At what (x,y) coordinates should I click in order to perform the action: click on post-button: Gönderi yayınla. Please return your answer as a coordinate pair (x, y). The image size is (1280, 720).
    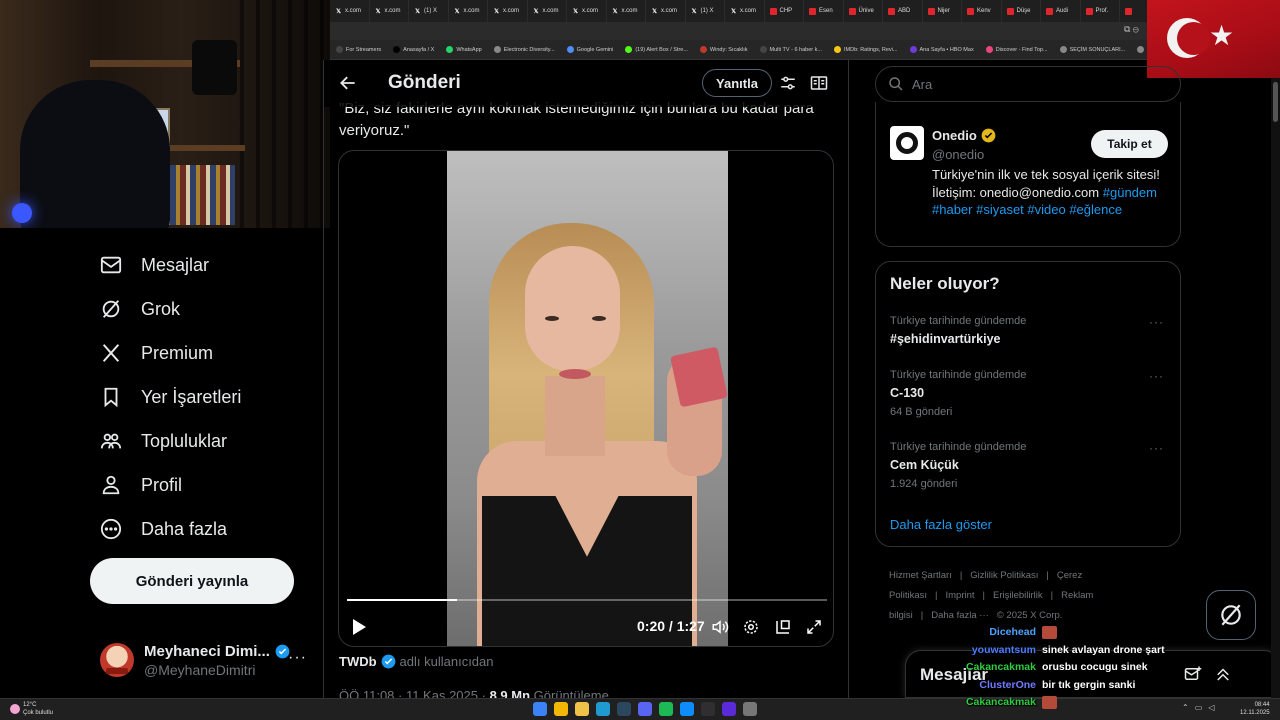
    Looking at the image, I should click on (192, 581).